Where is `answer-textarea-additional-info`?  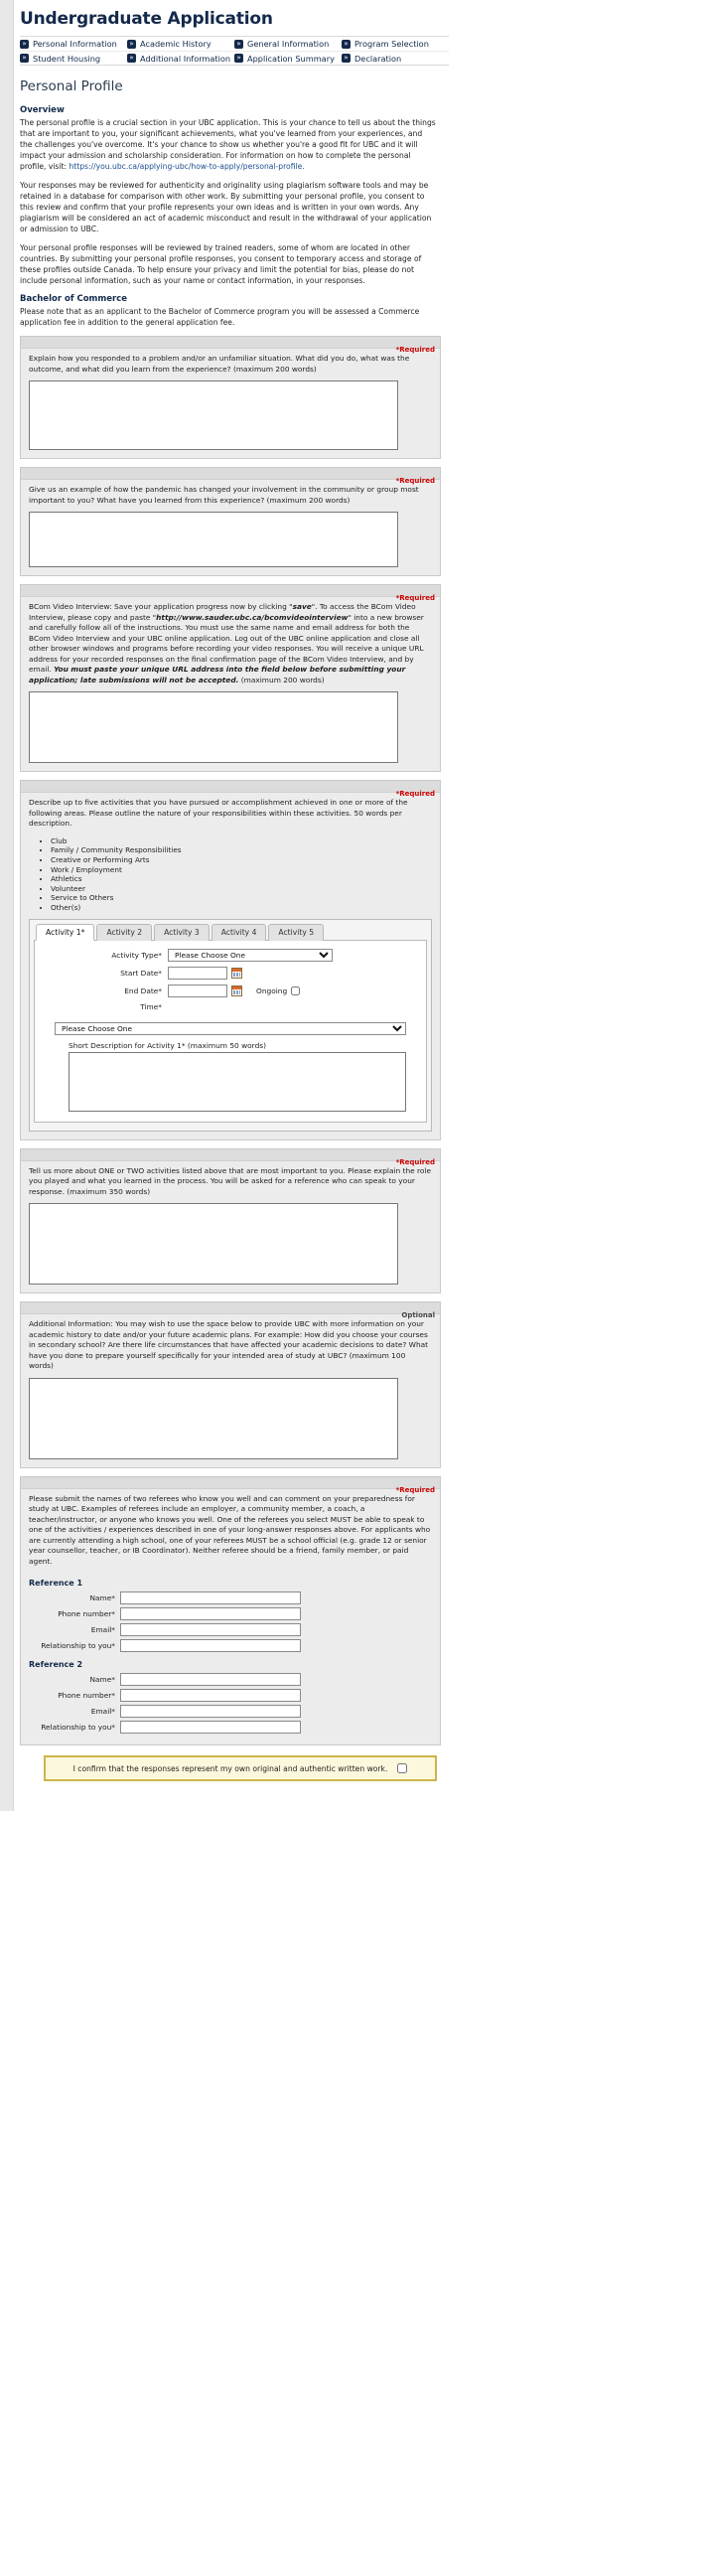
answer-textarea-additional-info is located at coordinates (213, 1418).